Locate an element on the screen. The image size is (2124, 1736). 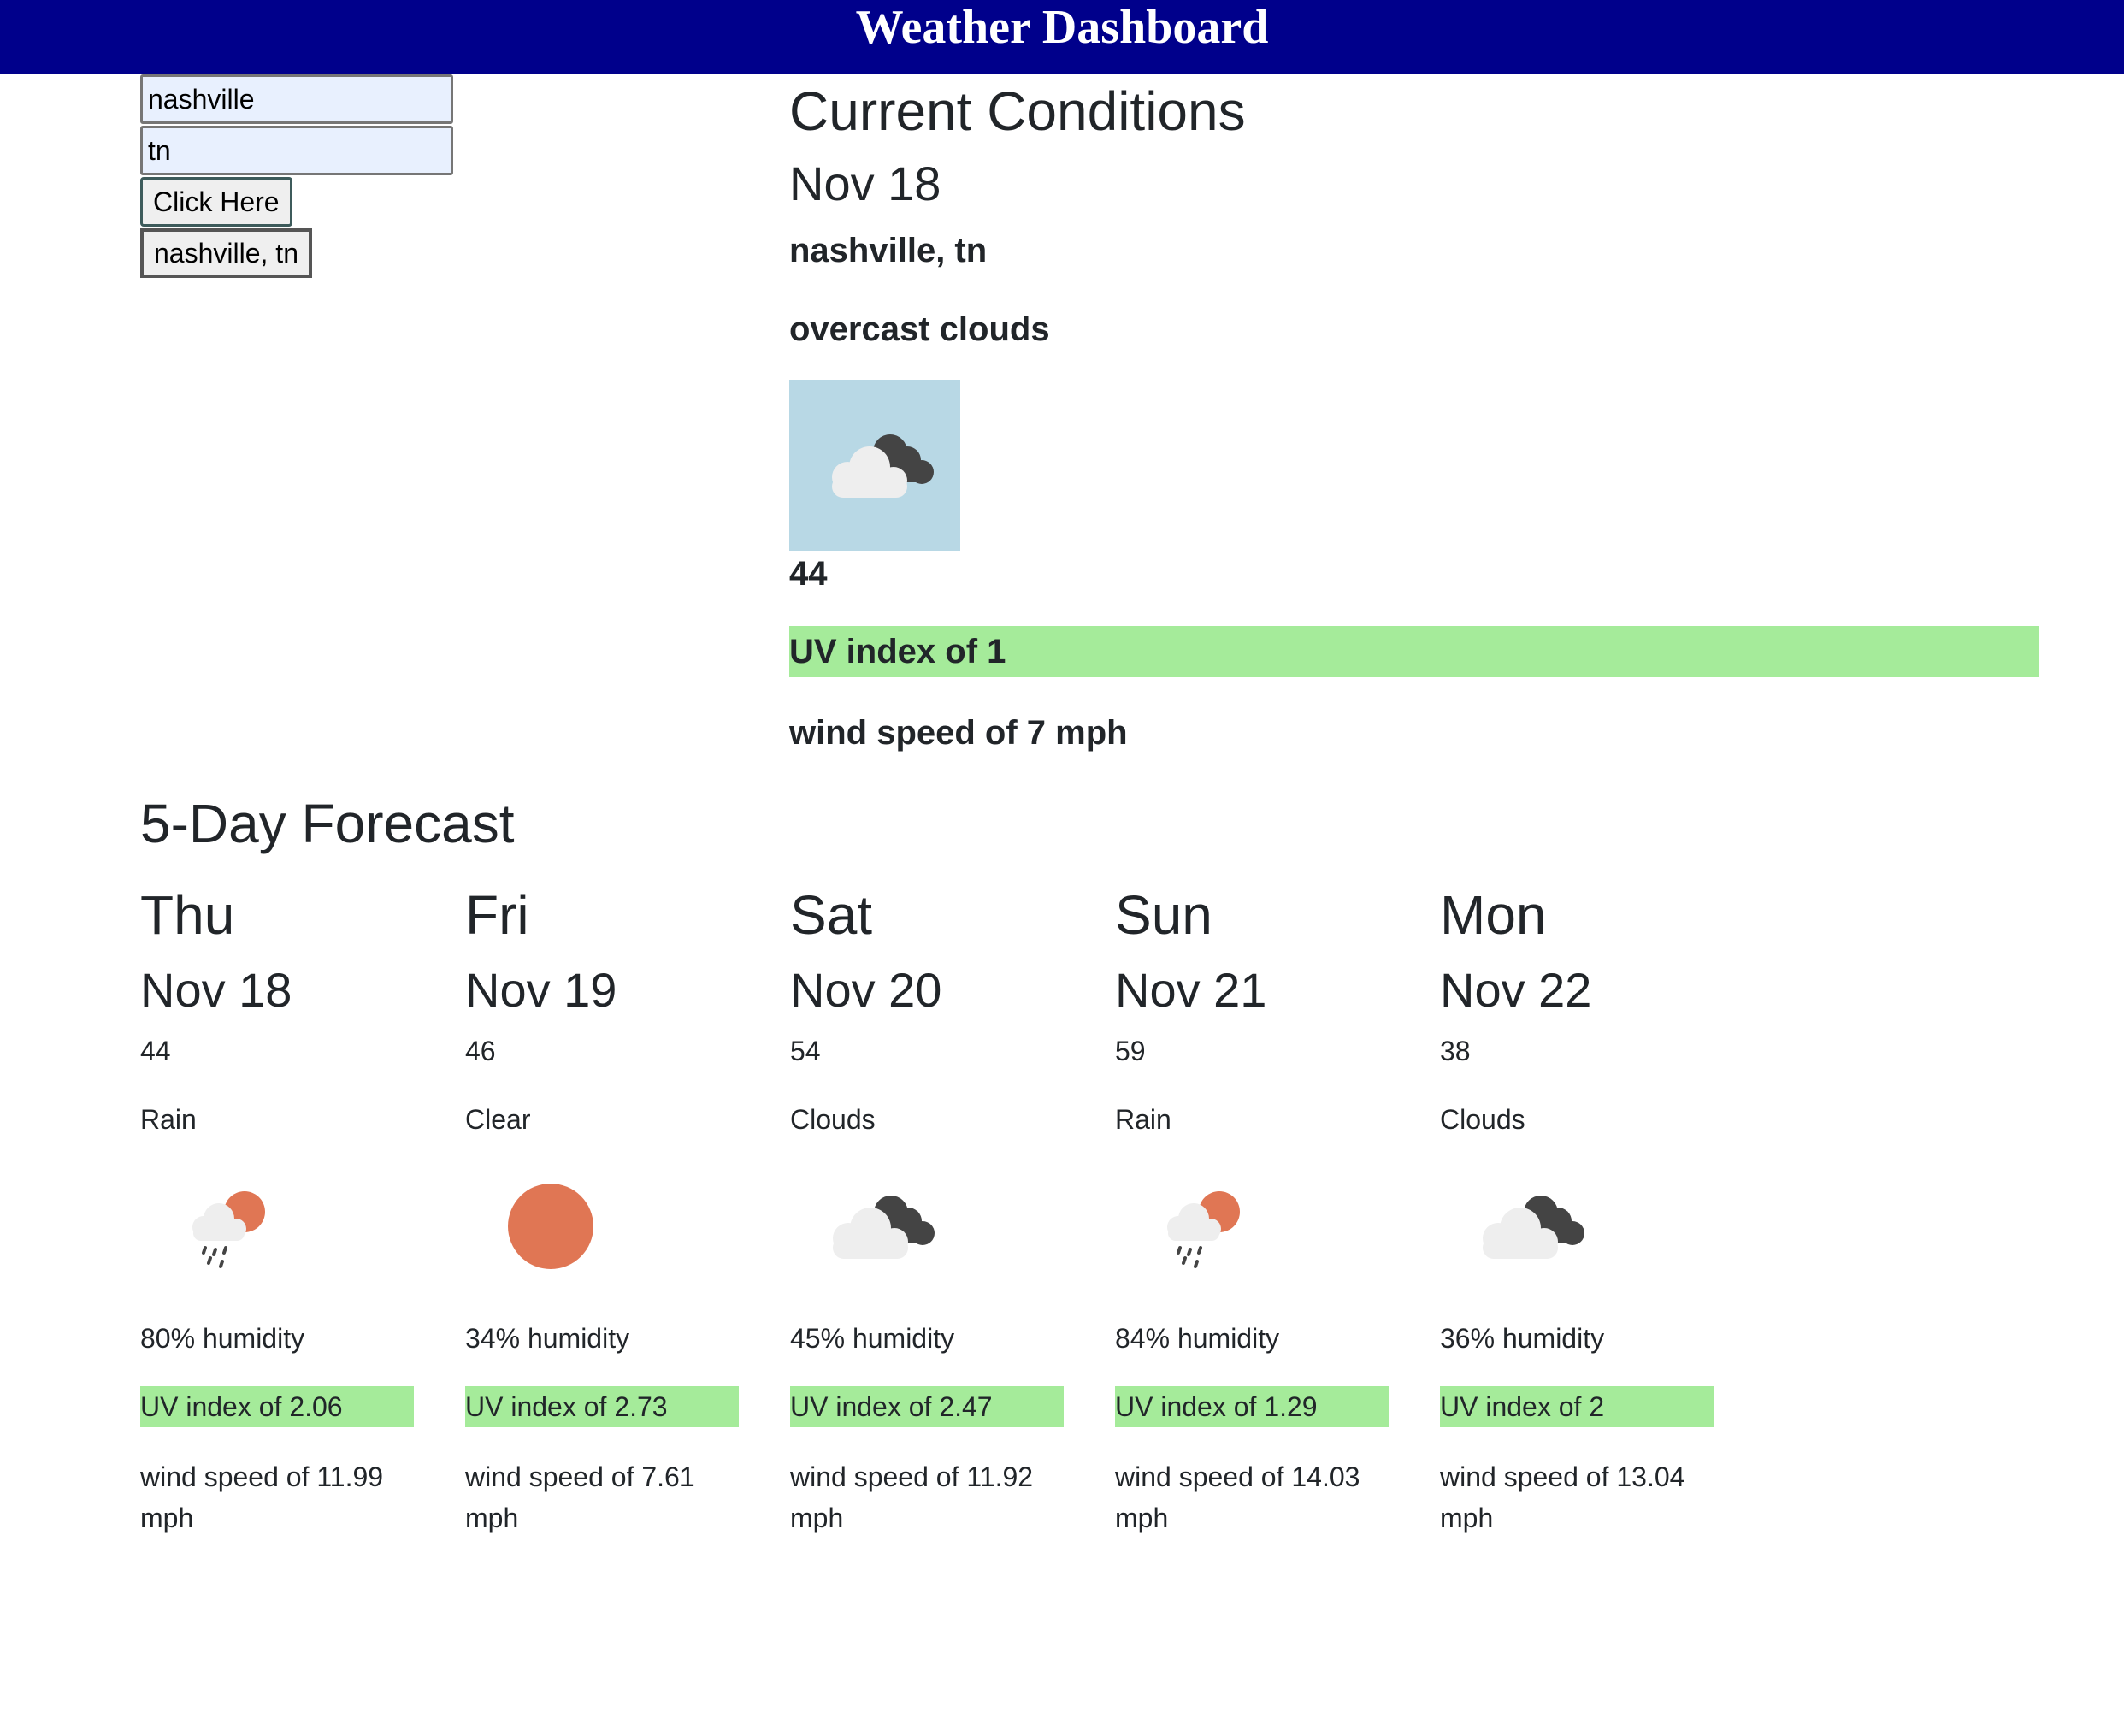
search-button: Click Here is located at coordinates (216, 202).